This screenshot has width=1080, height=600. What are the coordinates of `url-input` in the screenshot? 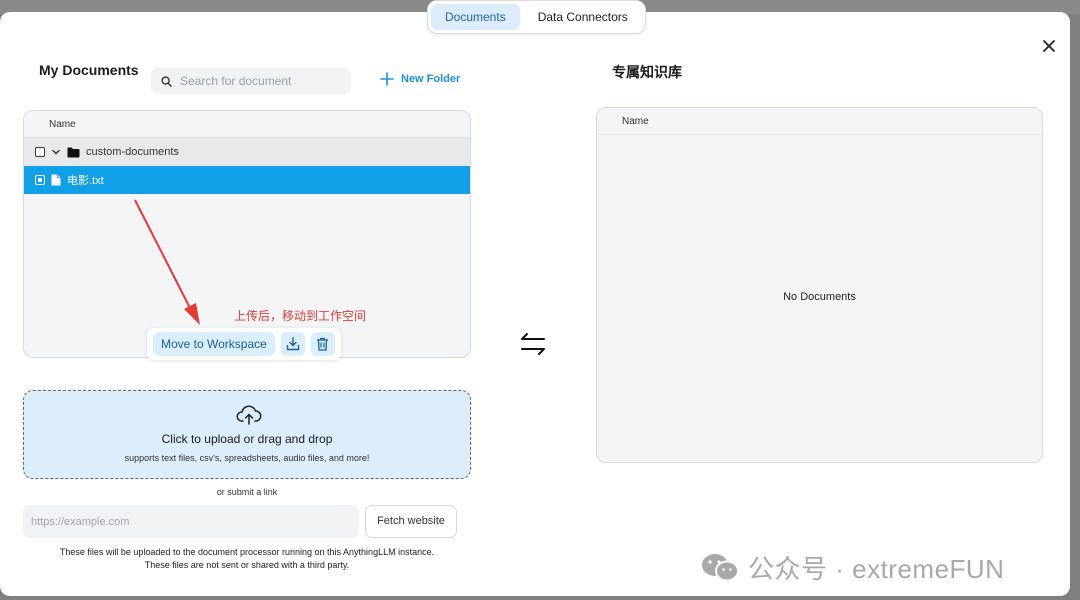 It's located at (191, 521).